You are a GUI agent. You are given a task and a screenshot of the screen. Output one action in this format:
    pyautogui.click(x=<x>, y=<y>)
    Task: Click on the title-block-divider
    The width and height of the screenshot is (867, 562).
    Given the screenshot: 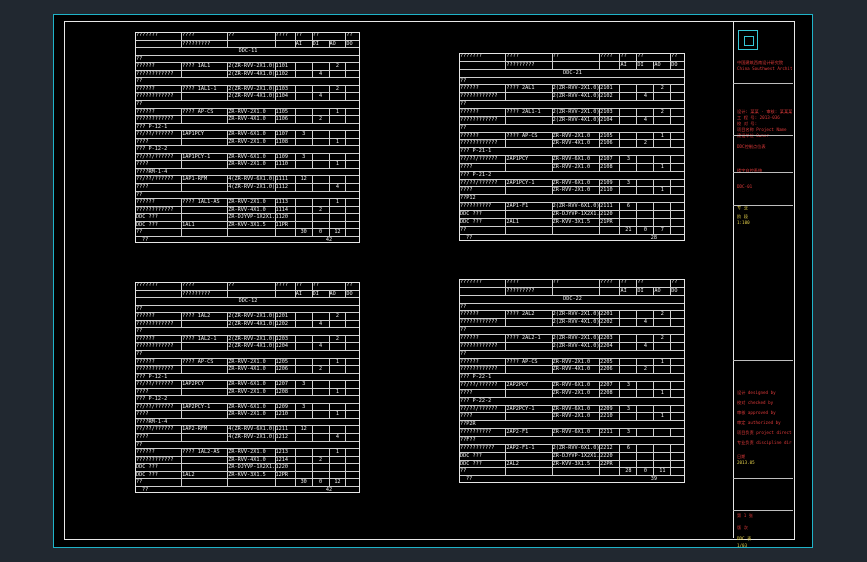 What is the action you would take?
    pyautogui.click(x=763, y=478)
    